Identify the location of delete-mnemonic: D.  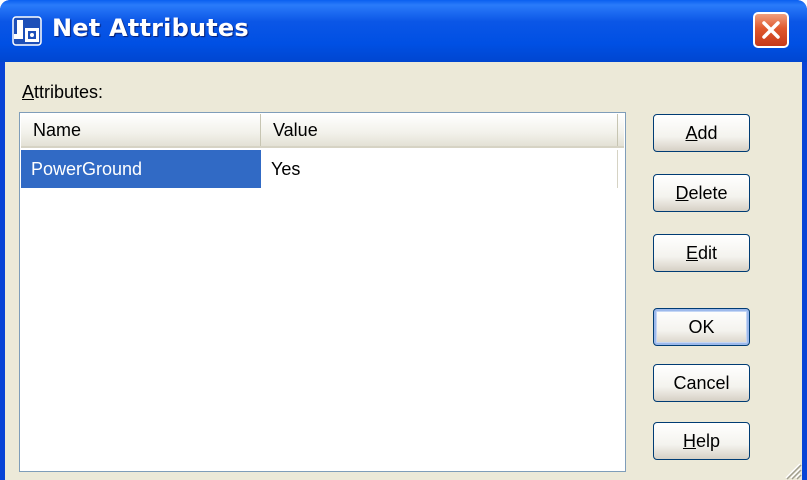
(682, 193).